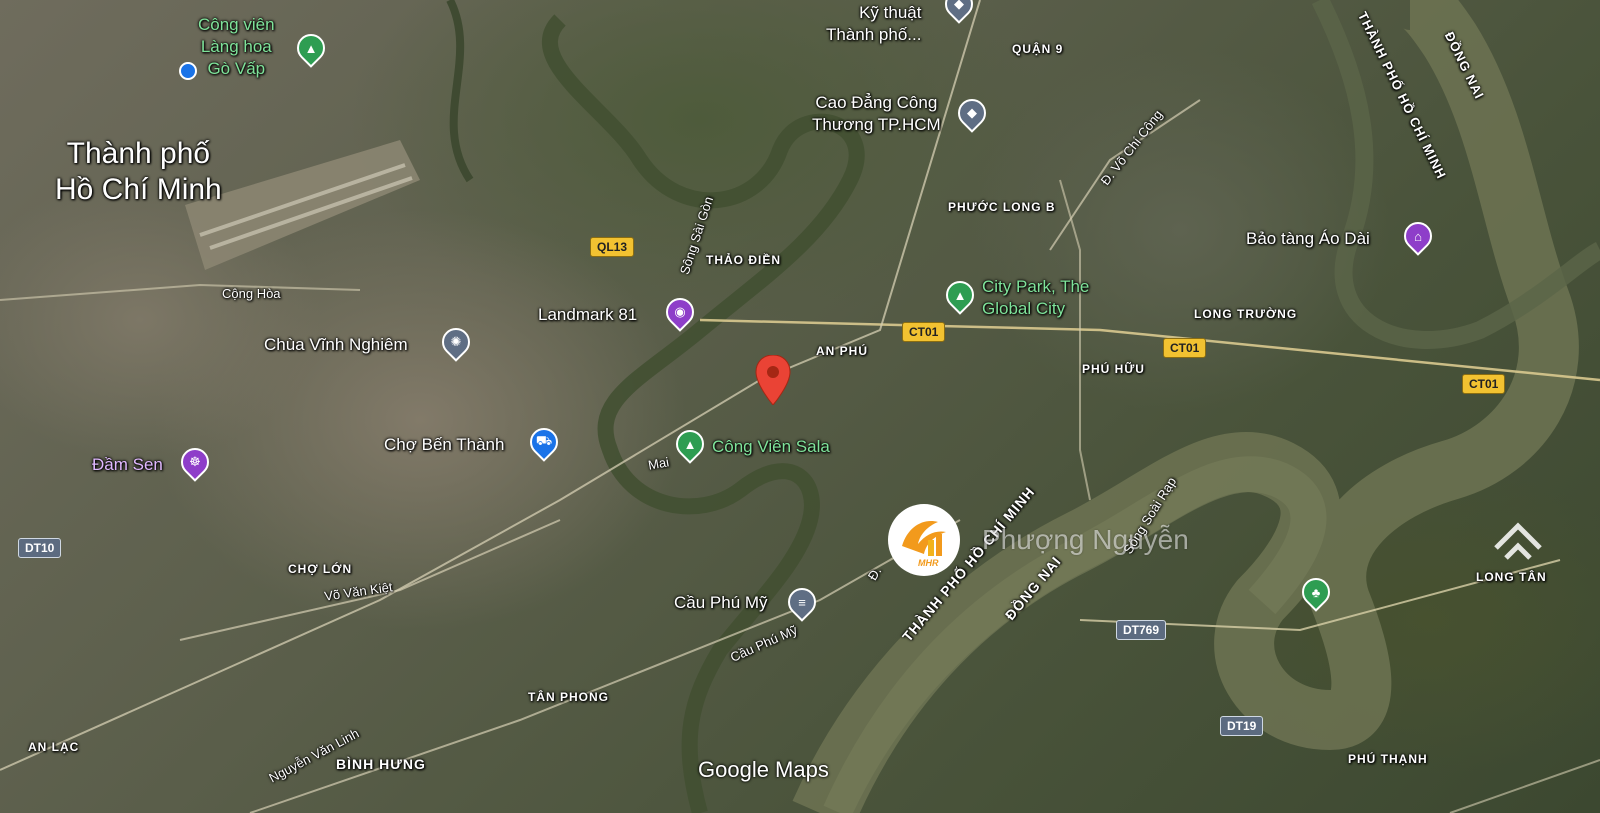  What do you see at coordinates (370, 580) in the screenshot?
I see `road-vo-van-kiet` at bounding box center [370, 580].